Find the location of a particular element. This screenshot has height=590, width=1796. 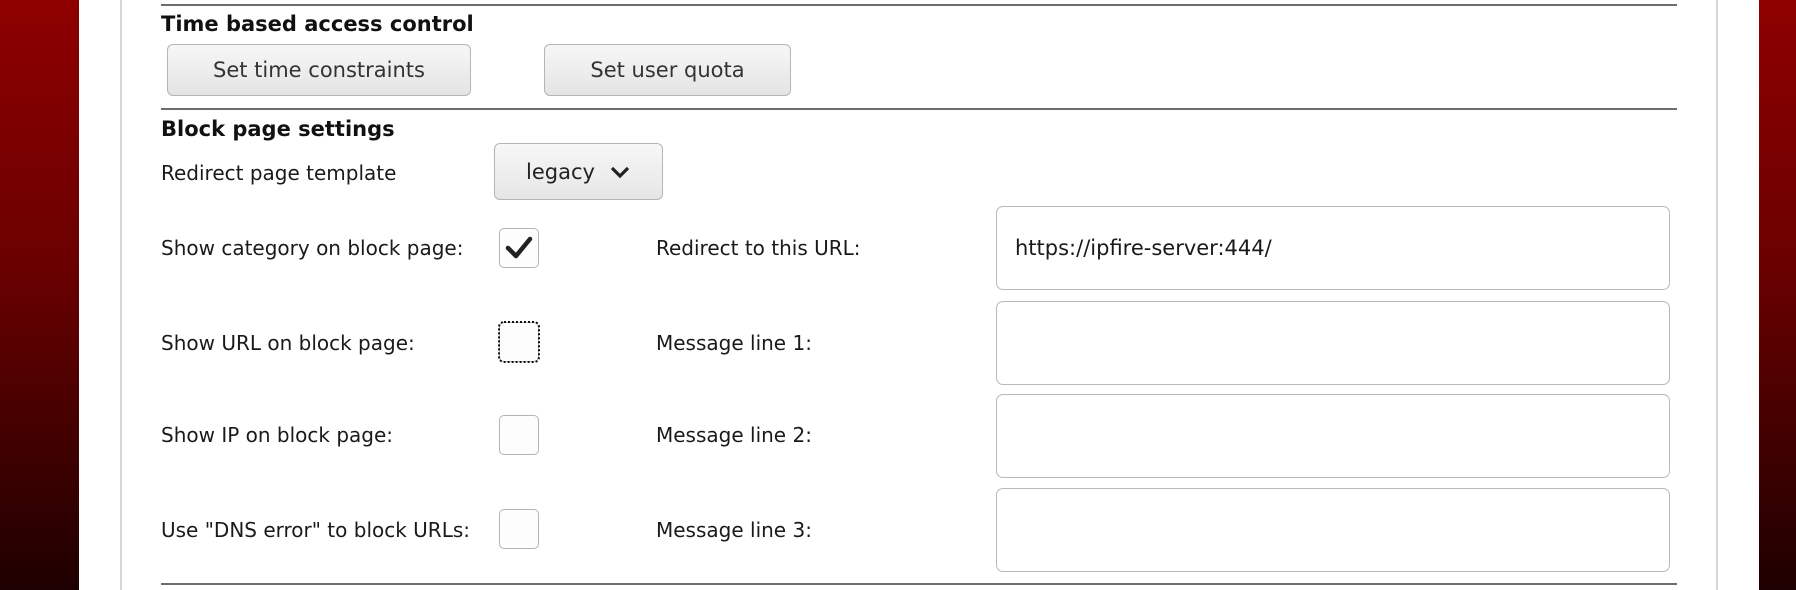

section-divider-top is located at coordinates (919, 5).